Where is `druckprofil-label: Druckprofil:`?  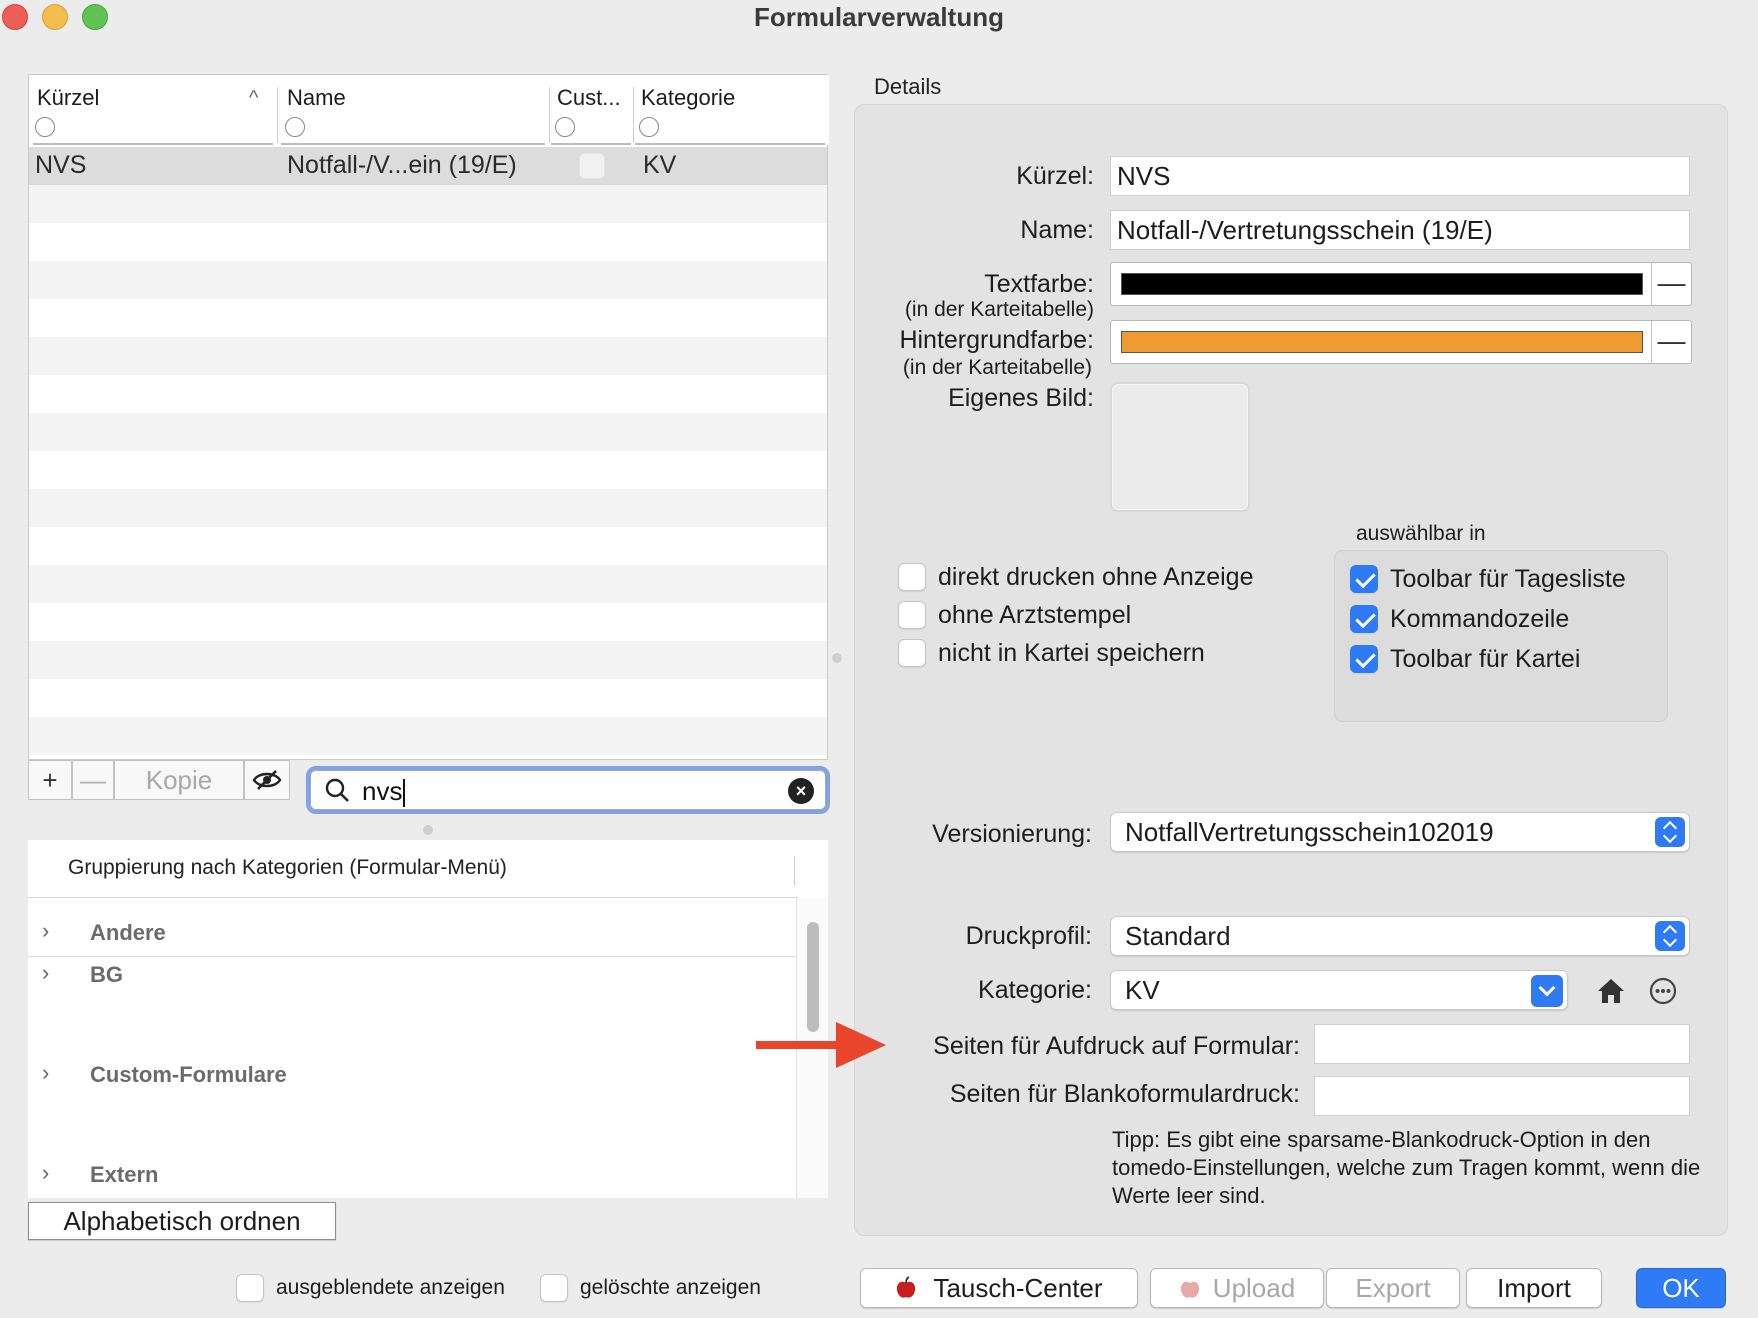
druckprofil-label: Druckprofil: is located at coordinates (1028, 936).